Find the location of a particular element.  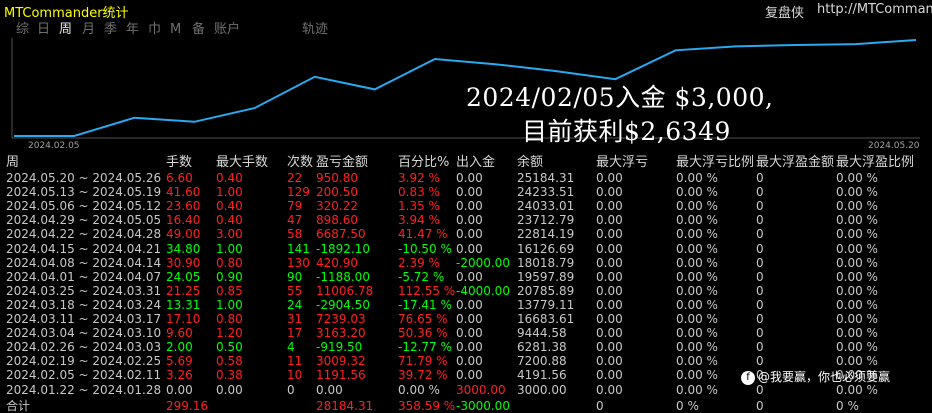

cell-balance: 7200.88 is located at coordinates (542, 361).